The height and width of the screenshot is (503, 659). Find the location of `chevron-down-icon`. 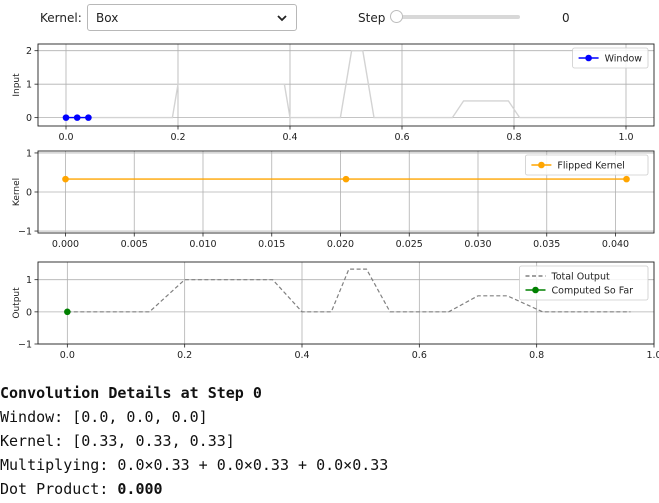

chevron-down-icon is located at coordinates (282, 18).